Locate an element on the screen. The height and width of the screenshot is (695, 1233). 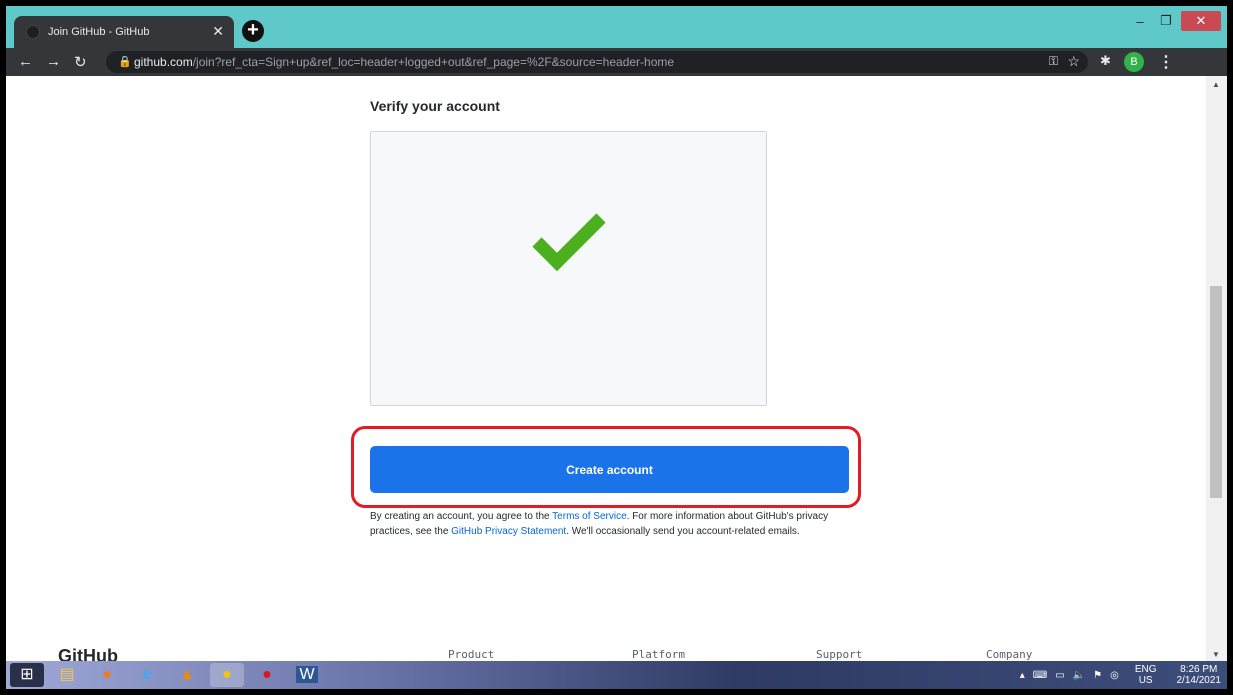
privacy-statement-link: GitHub Privacy Statement is located at coordinates (508, 531).